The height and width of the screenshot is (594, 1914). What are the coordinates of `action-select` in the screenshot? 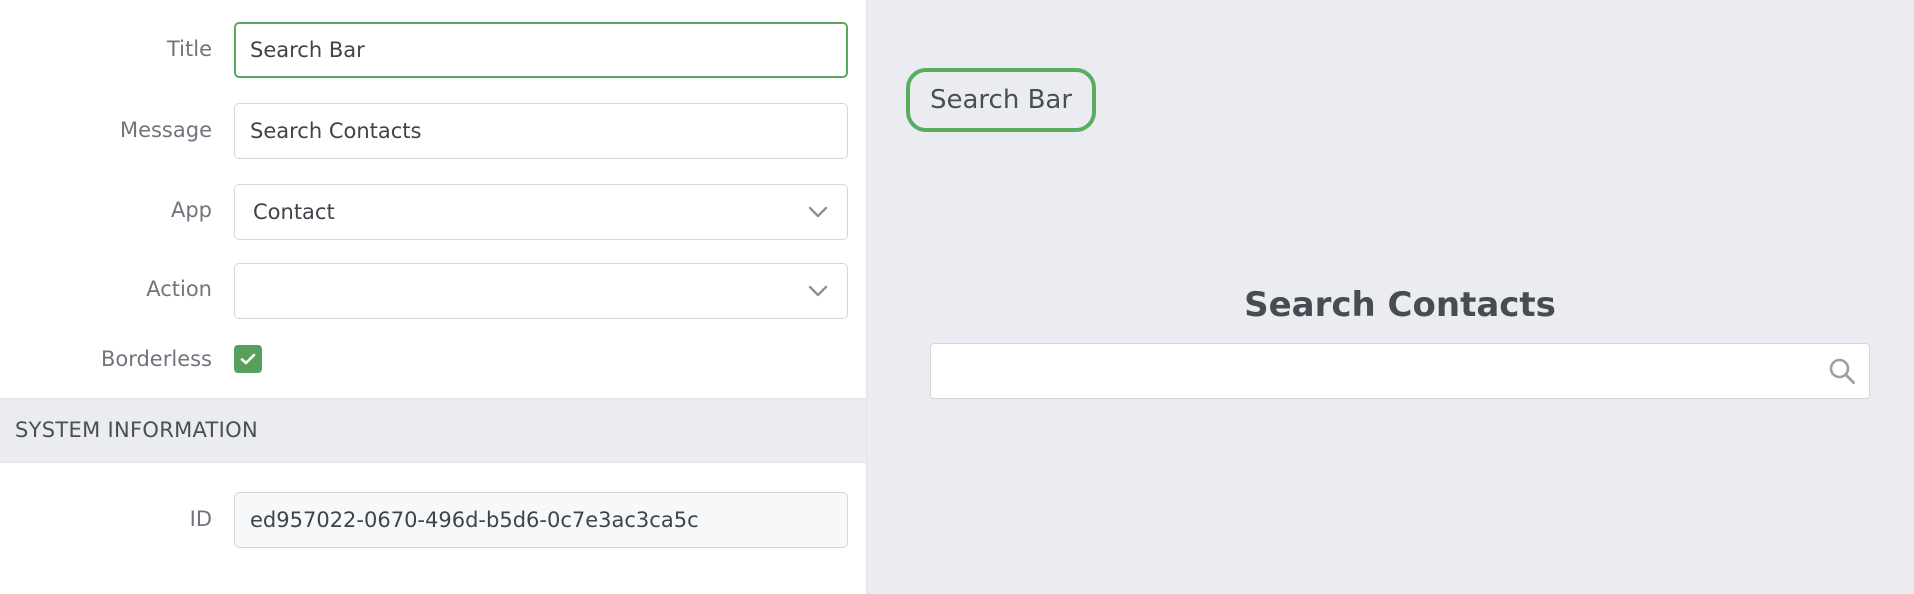 It's located at (541, 291).